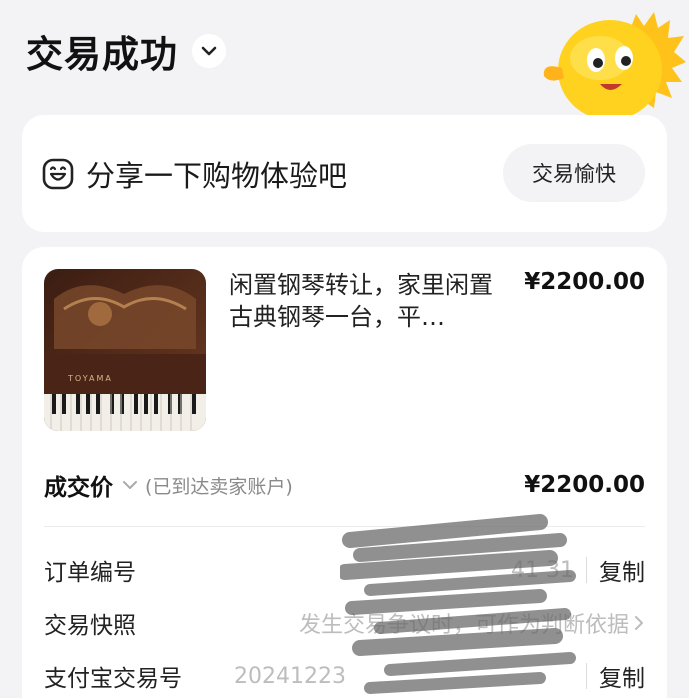  I want to click on mascot-fish-icon, so click(614, 66).